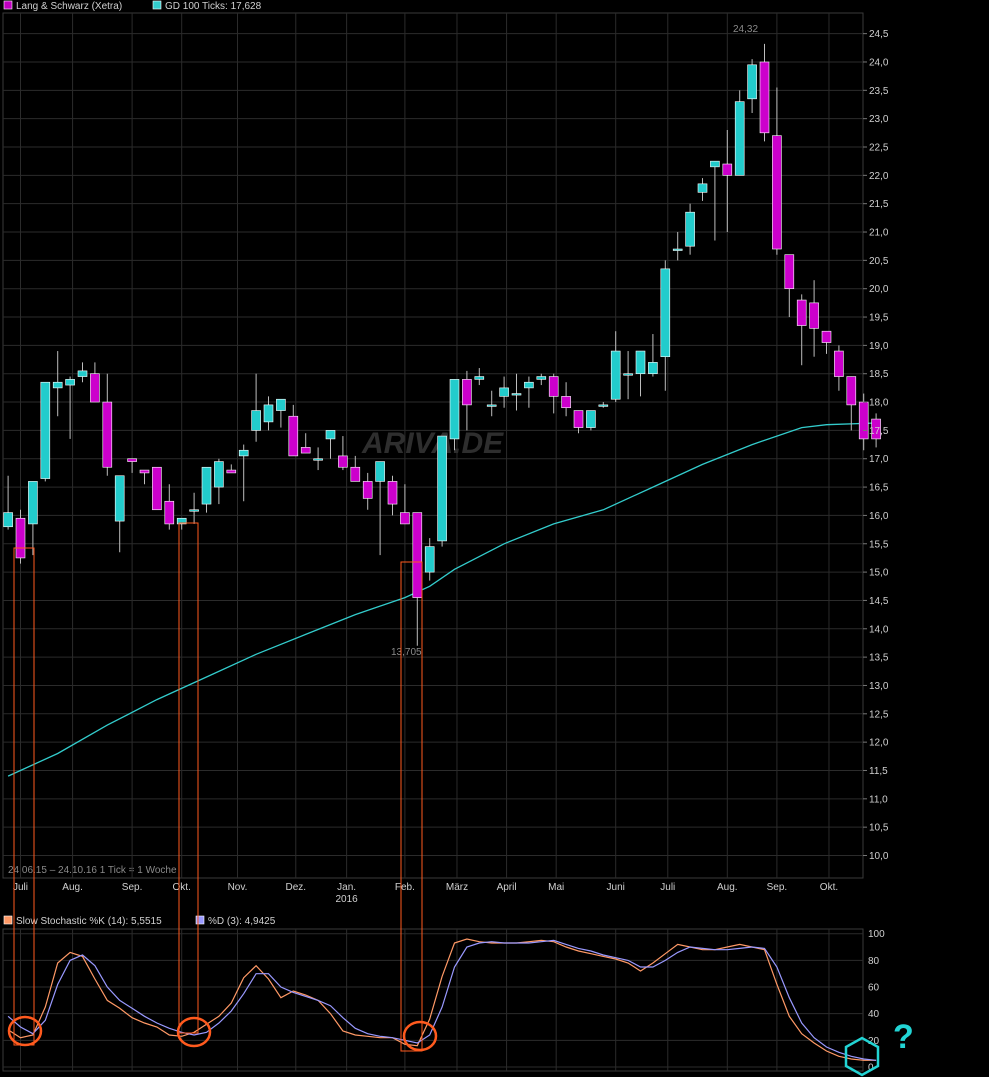 The height and width of the screenshot is (1077, 989). Describe the element at coordinates (874, 961) in the screenshot. I see `stoch-y-tick-label: 80` at that location.